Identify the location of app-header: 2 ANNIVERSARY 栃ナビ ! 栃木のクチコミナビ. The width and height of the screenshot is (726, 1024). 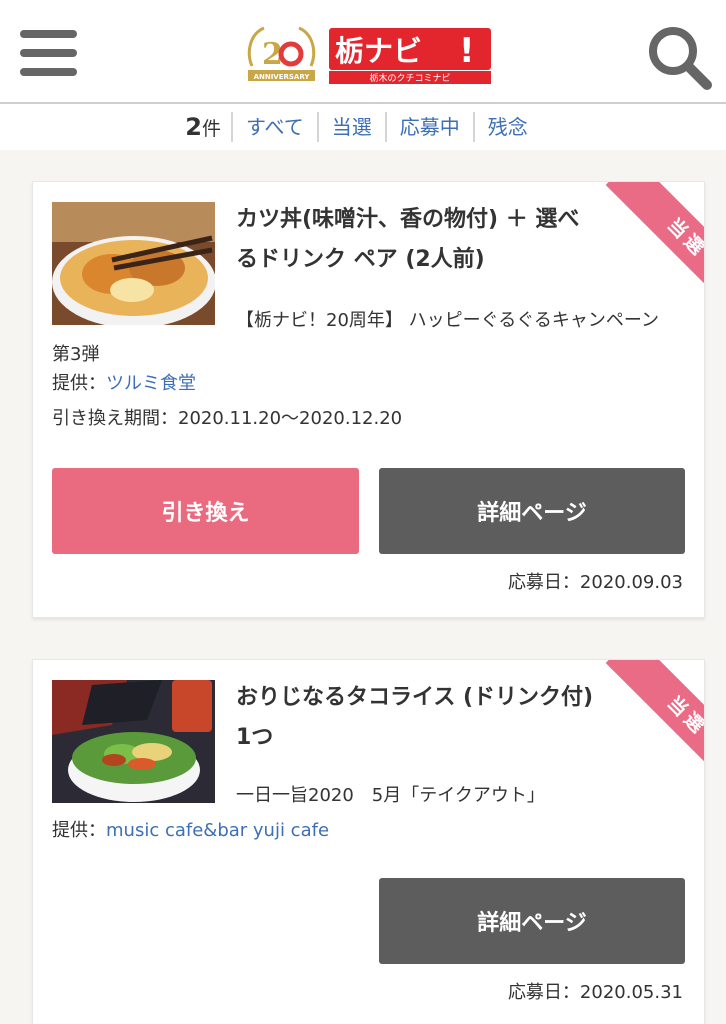
(363, 52).